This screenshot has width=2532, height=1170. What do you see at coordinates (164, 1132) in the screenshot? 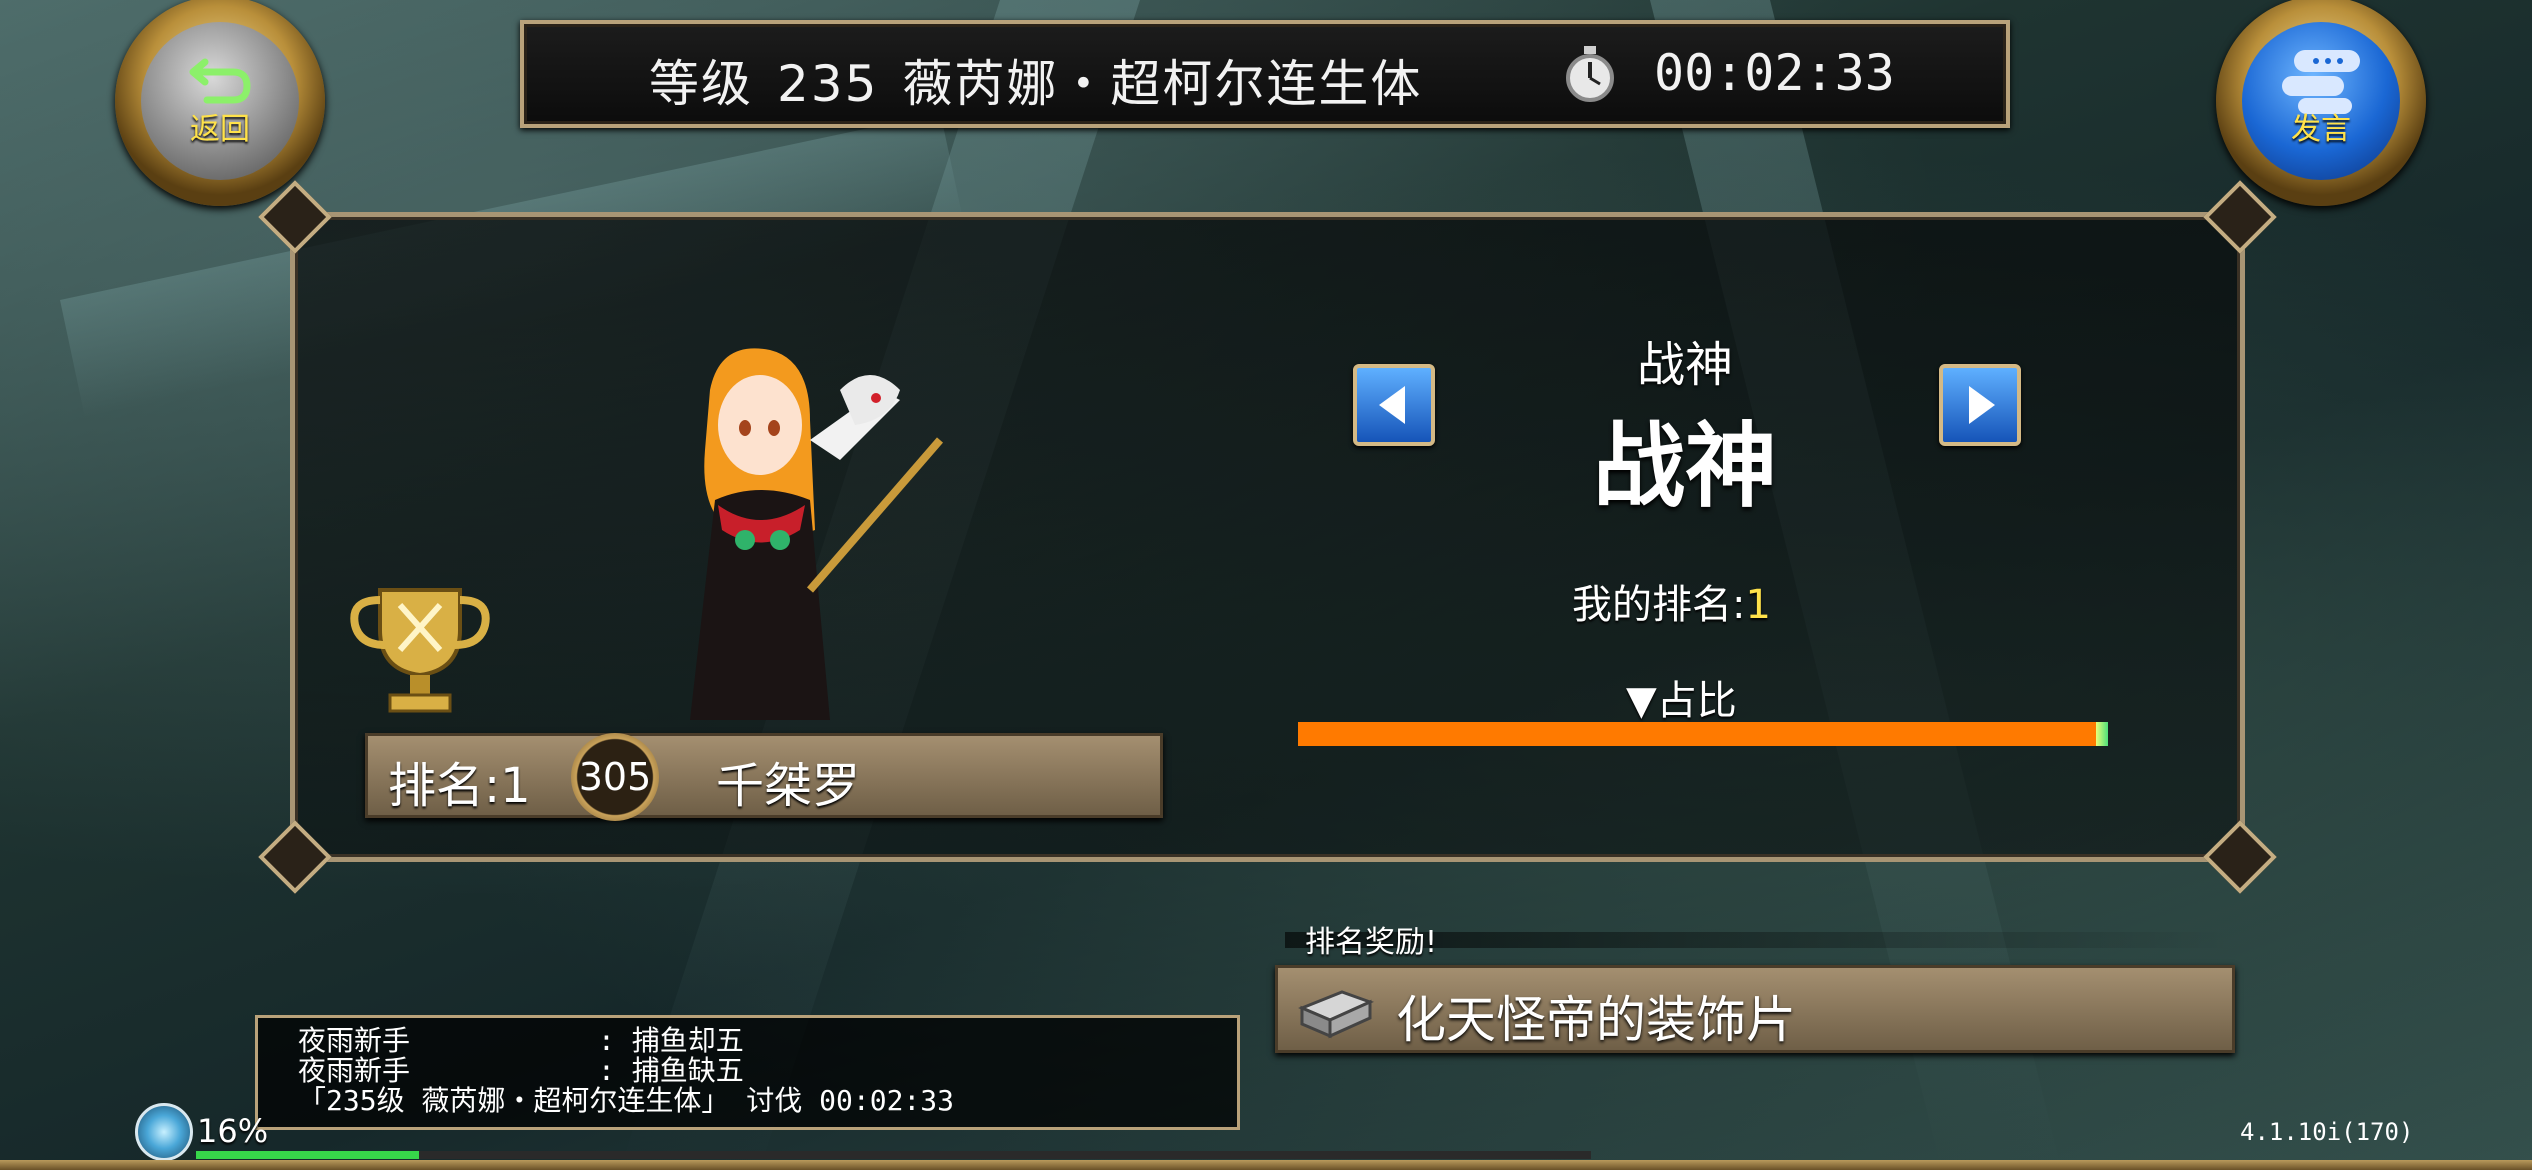
I see `orb-icon` at bounding box center [164, 1132].